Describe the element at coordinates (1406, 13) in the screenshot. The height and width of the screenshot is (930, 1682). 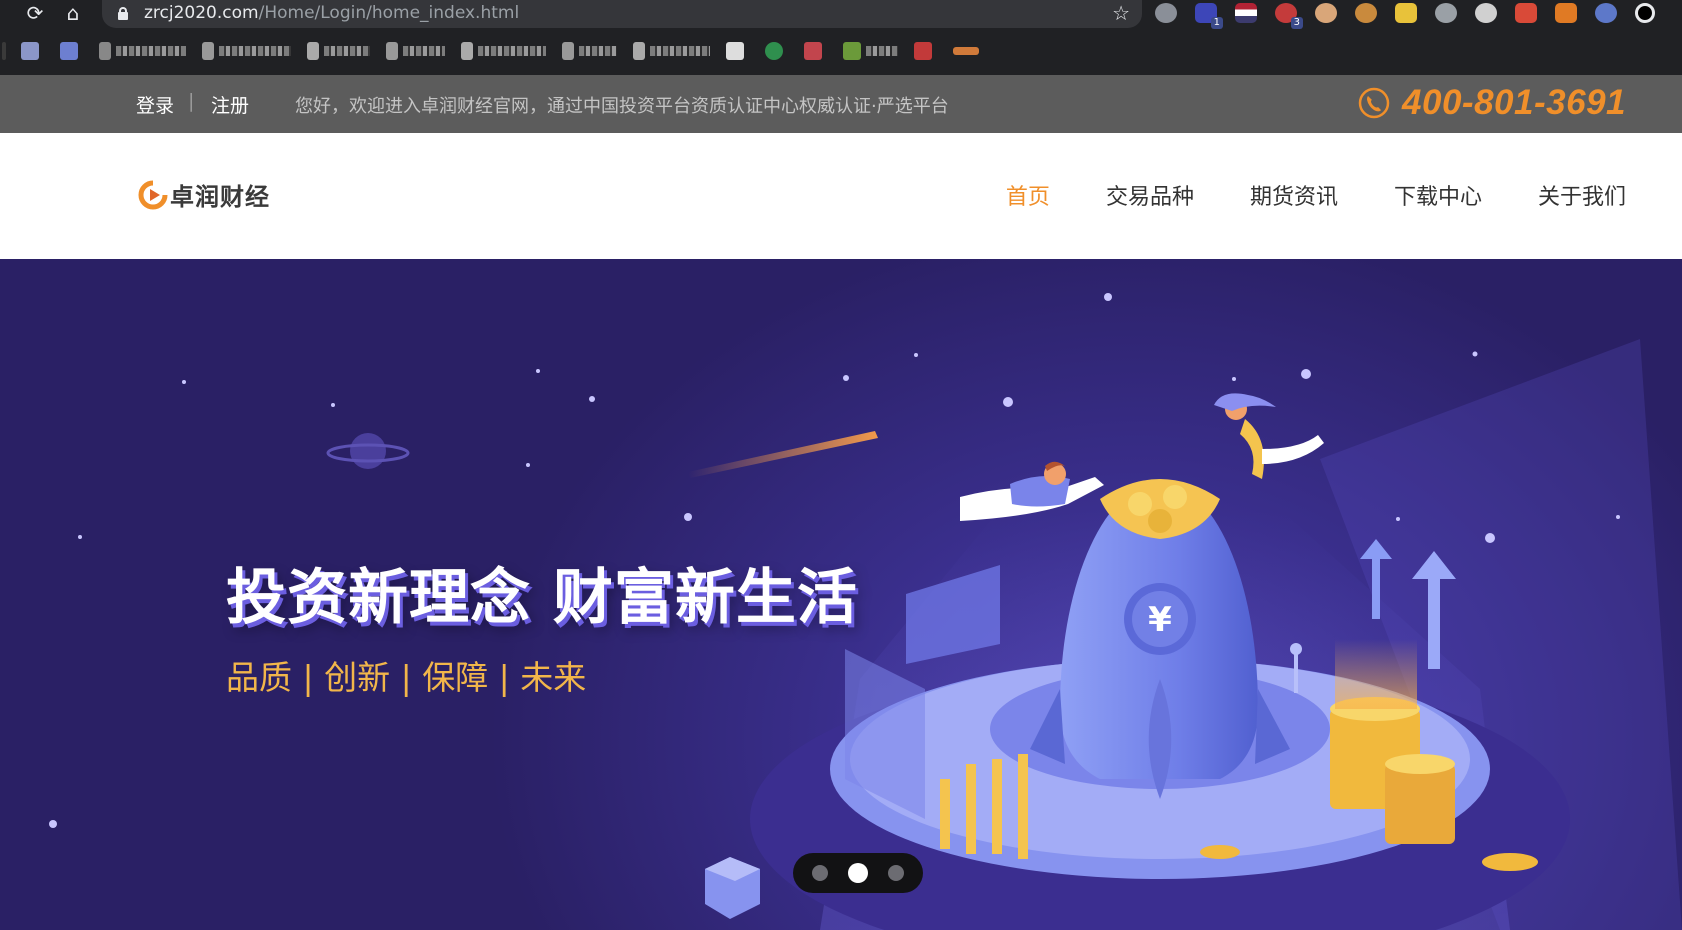
I see `js-extension-icon` at that location.